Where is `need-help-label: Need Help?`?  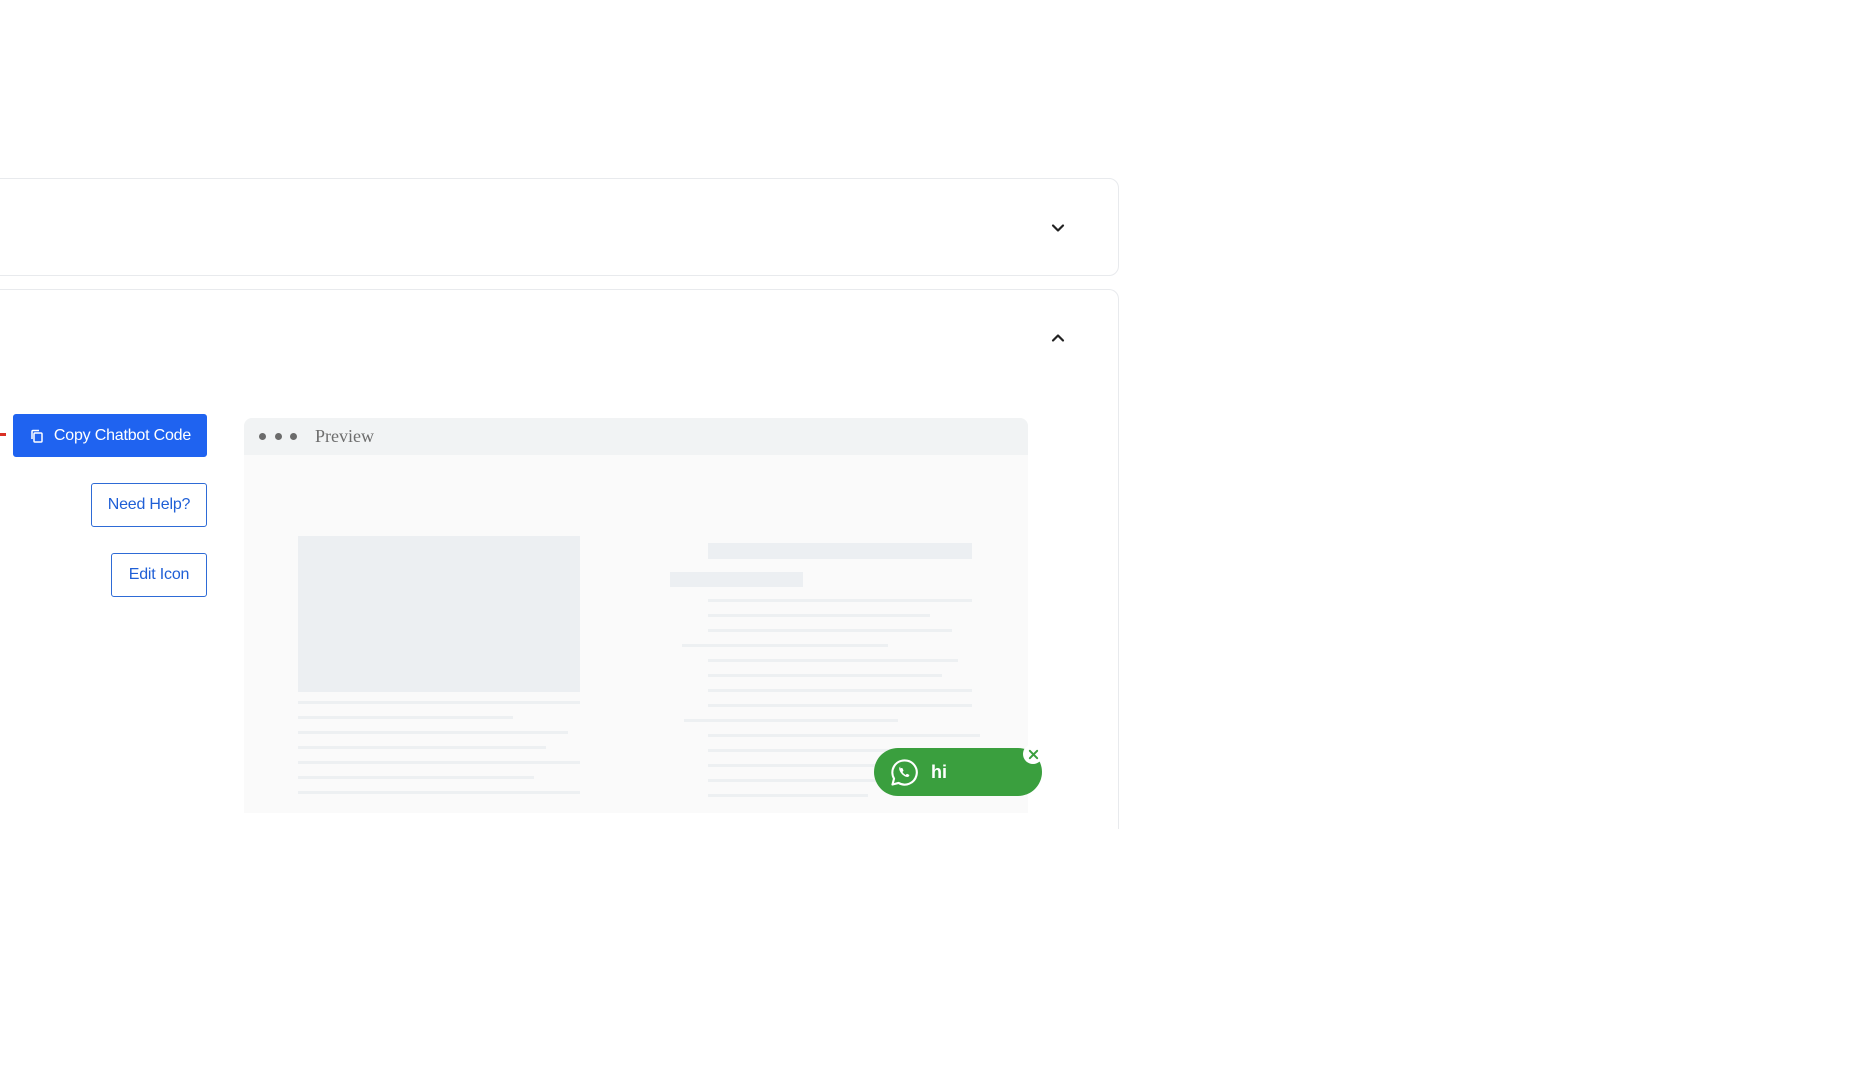 need-help-label: Need Help? is located at coordinates (149, 504).